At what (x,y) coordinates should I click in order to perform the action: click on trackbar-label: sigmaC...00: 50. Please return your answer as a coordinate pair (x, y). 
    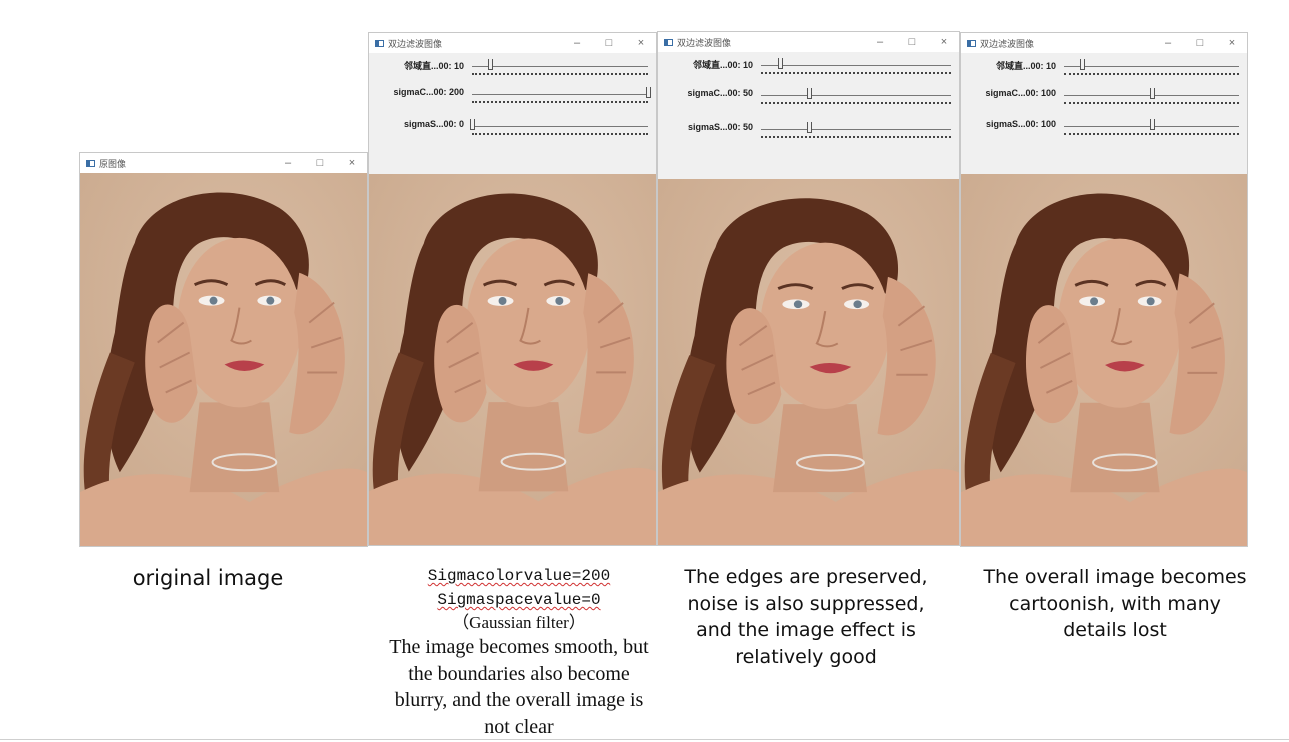
    Looking at the image, I should click on (720, 93).